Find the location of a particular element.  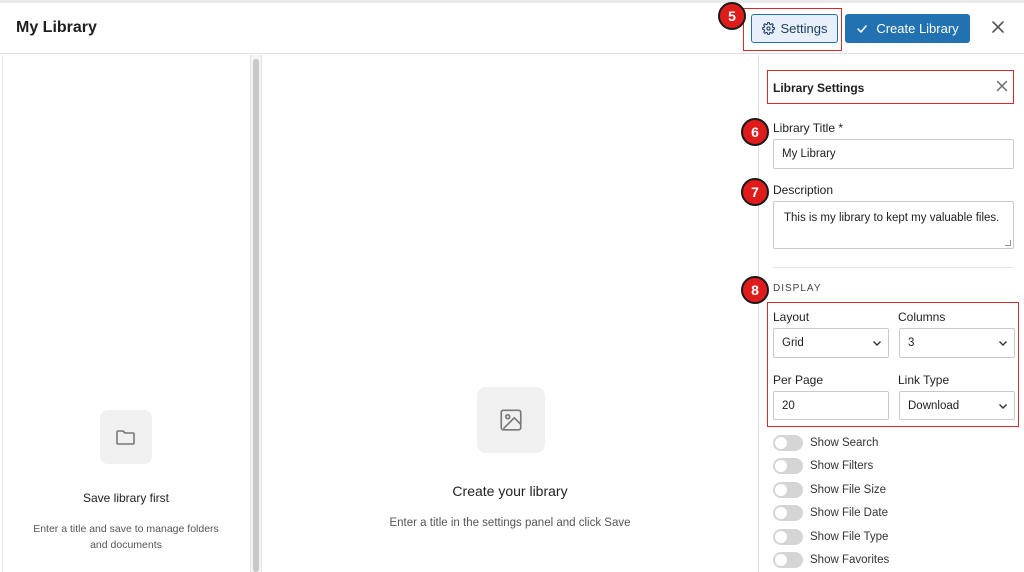

scrollbar-thumb is located at coordinates (256, 315).